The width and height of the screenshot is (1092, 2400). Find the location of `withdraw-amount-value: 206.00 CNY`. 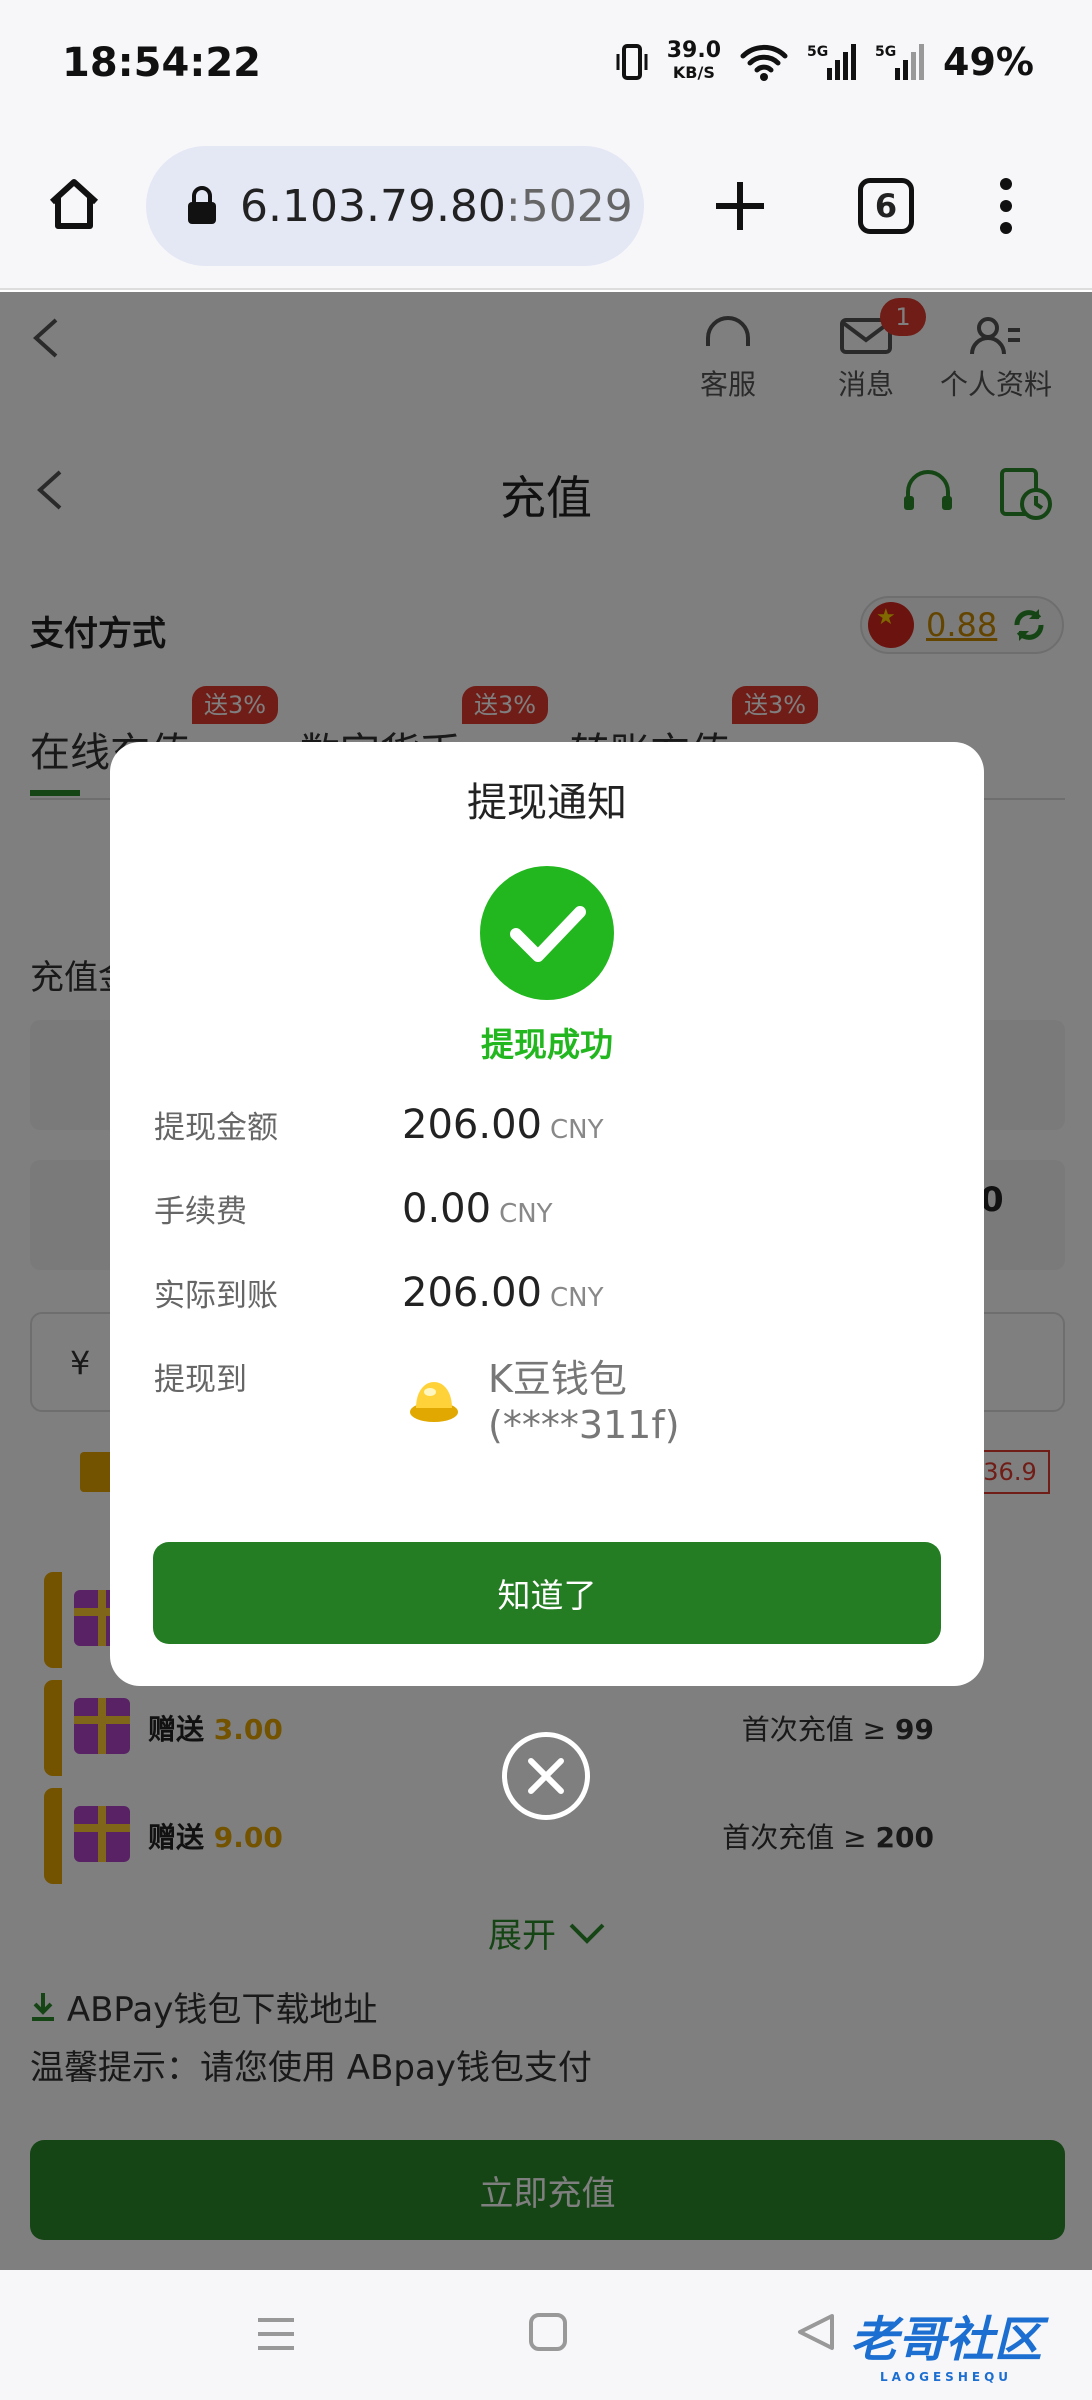

withdraw-amount-value: 206.00 CNY is located at coordinates (503, 1125).